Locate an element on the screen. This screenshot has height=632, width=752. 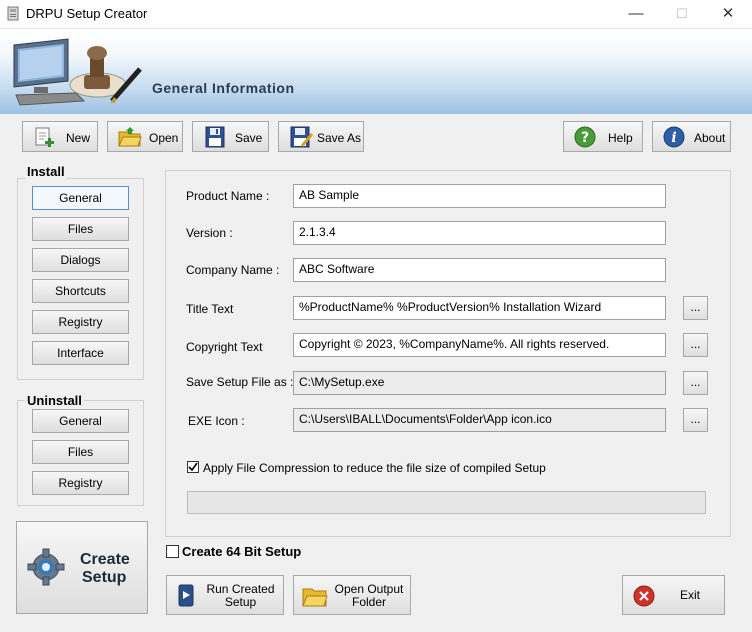
help-button: ? Help is located at coordinates (603, 136).